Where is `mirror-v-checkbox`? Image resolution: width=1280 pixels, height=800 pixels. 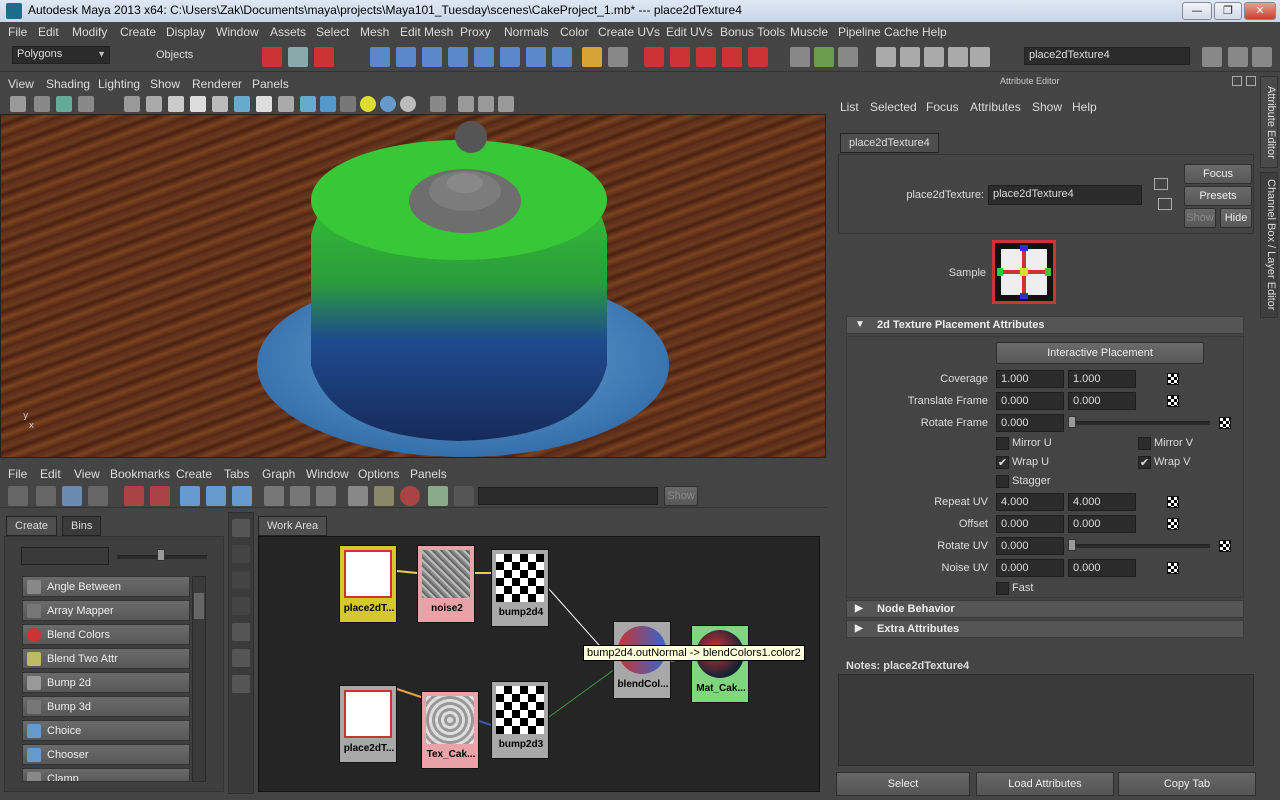 mirror-v-checkbox is located at coordinates (1144, 443).